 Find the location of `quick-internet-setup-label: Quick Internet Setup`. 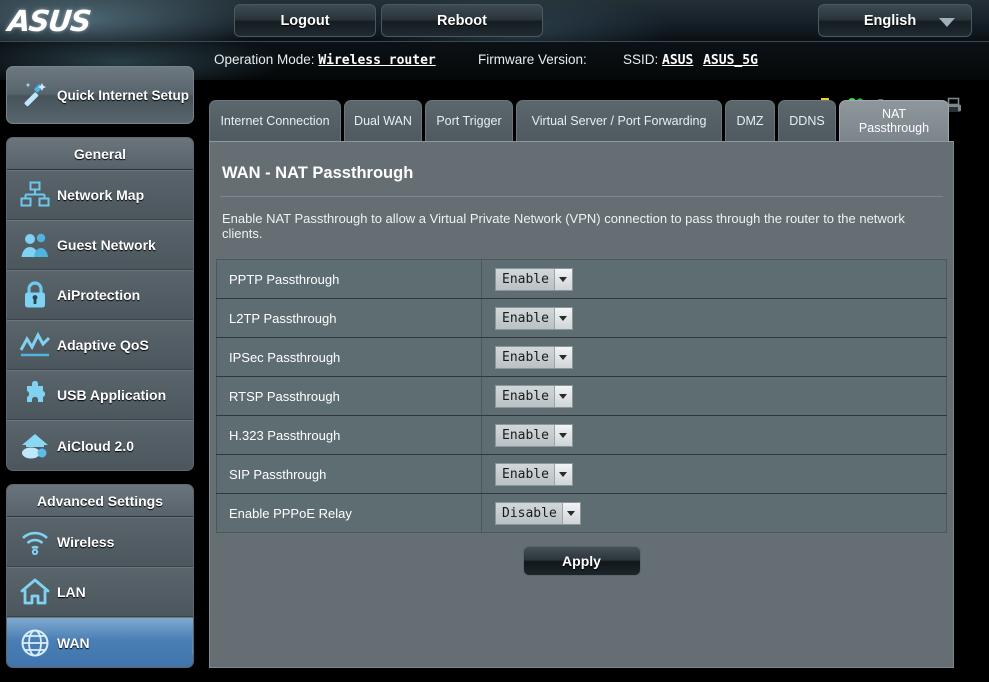

quick-internet-setup-label: Quick Internet Setup is located at coordinates (123, 95).